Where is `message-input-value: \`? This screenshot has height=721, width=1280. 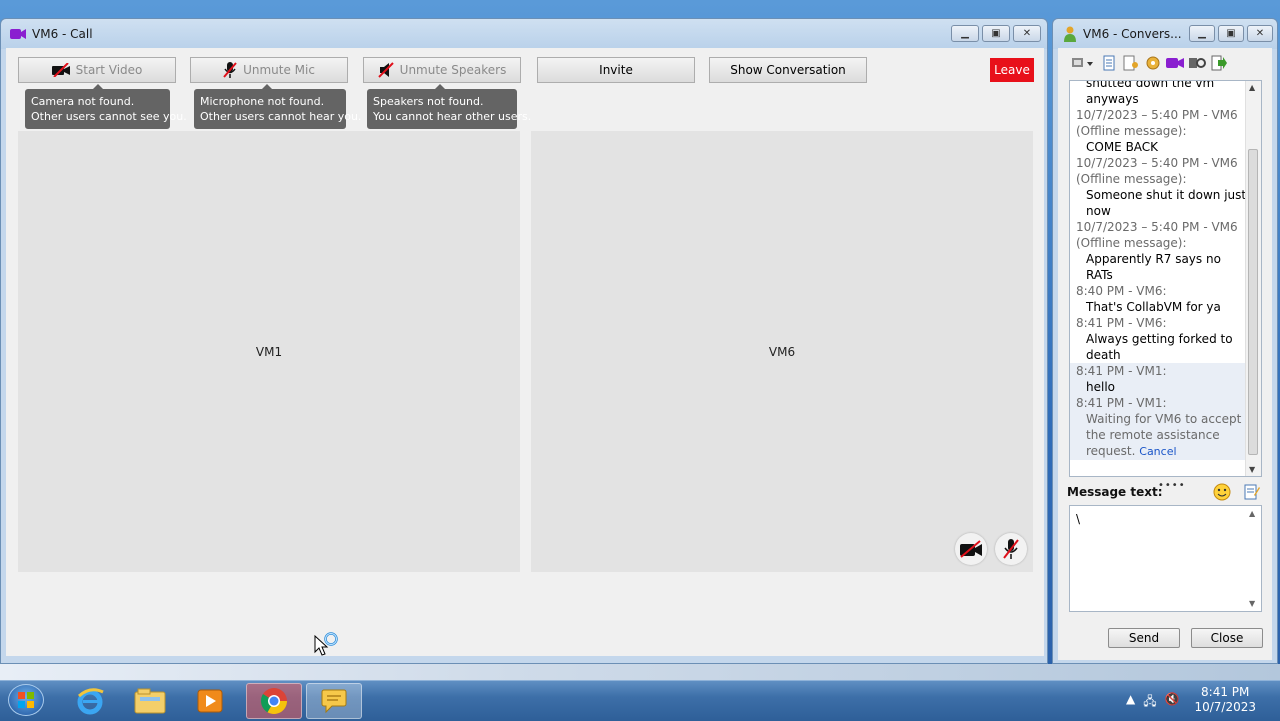
message-input-value: \ is located at coordinates (1078, 519).